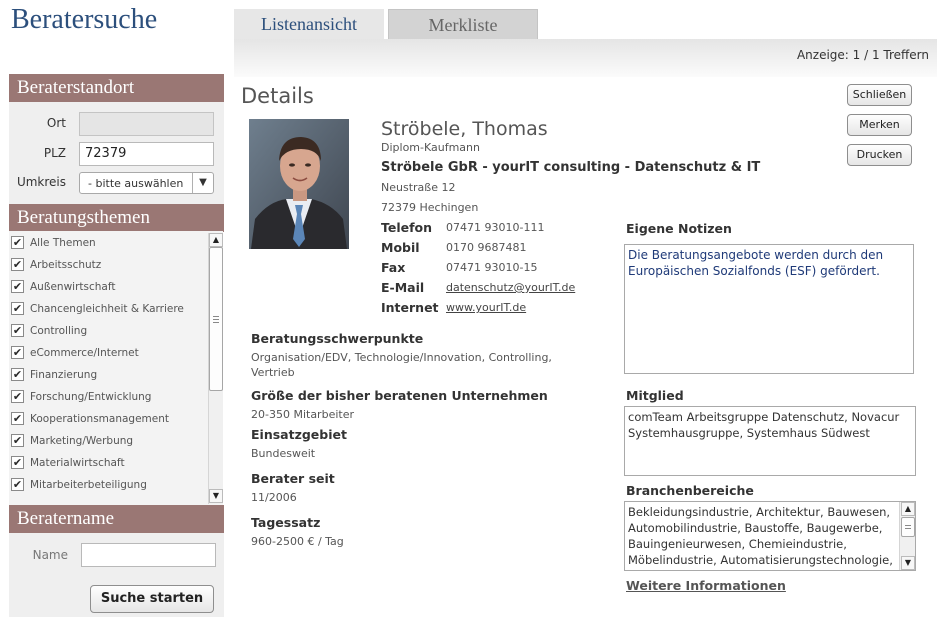  Describe the element at coordinates (879, 155) in the screenshot. I see `print-button: Drucken` at that location.